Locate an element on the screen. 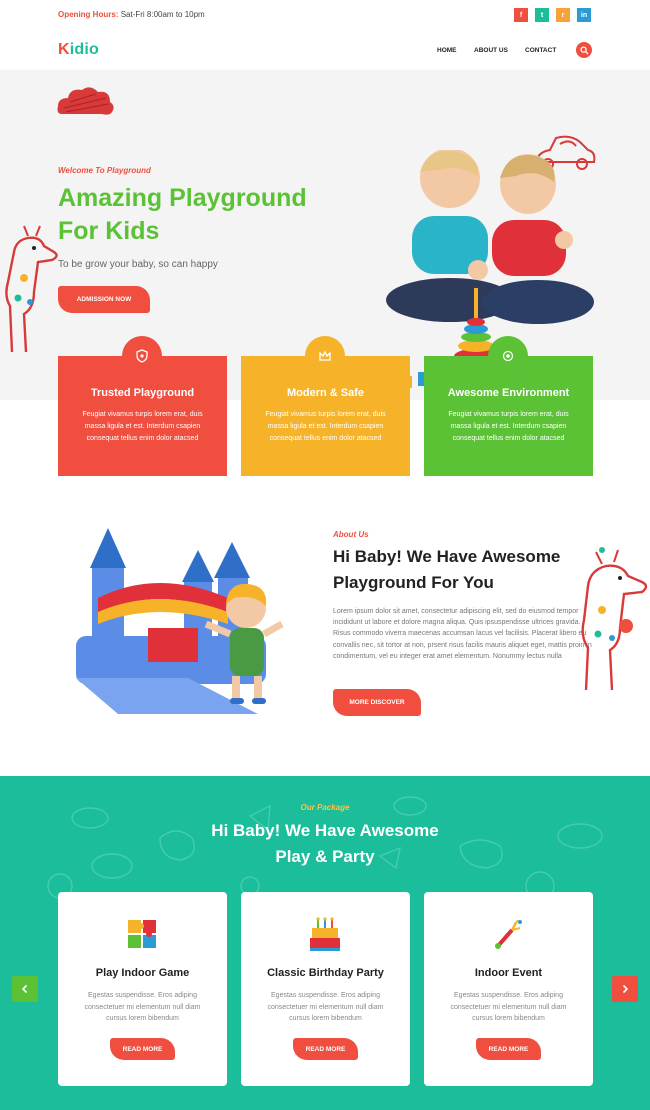  hero-title-line2: For Kids is located at coordinates (109, 231).